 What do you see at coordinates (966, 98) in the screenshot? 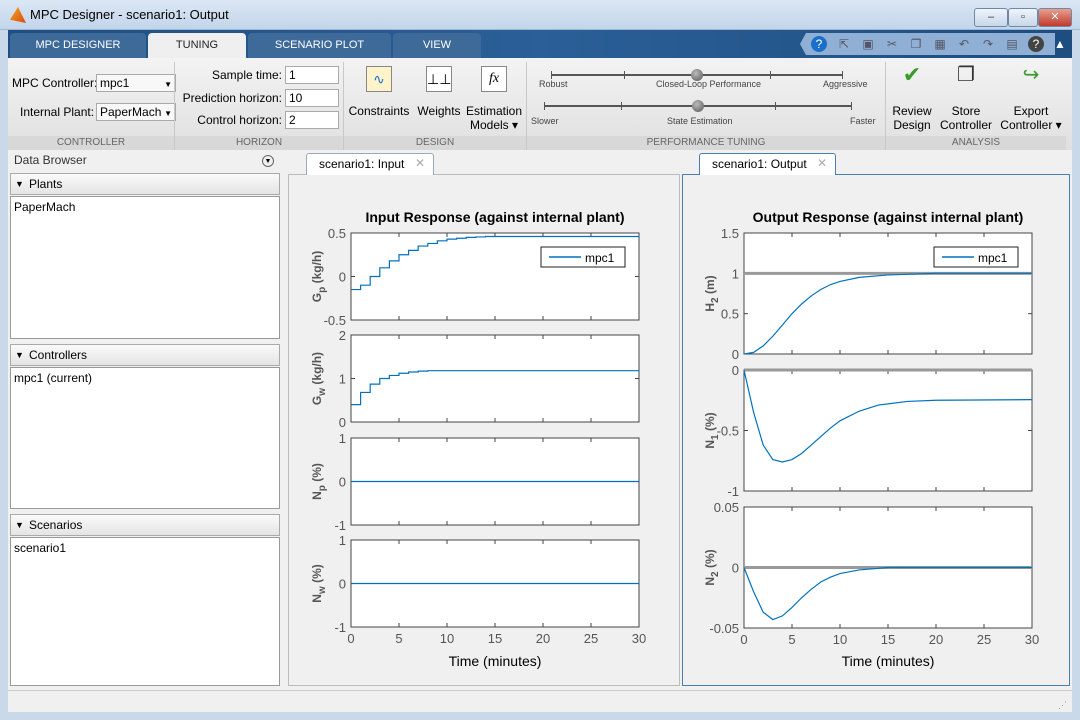
I see `store-controller-button: ❐ Store Controller` at bounding box center [966, 98].